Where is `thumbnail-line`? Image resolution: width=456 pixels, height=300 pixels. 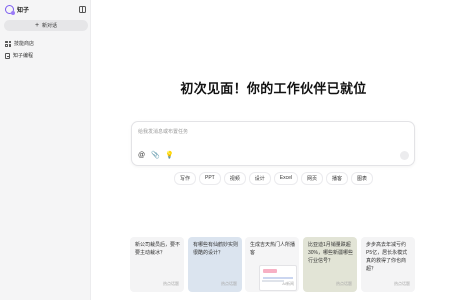
thumbnail-line is located at coordinates (273, 281).